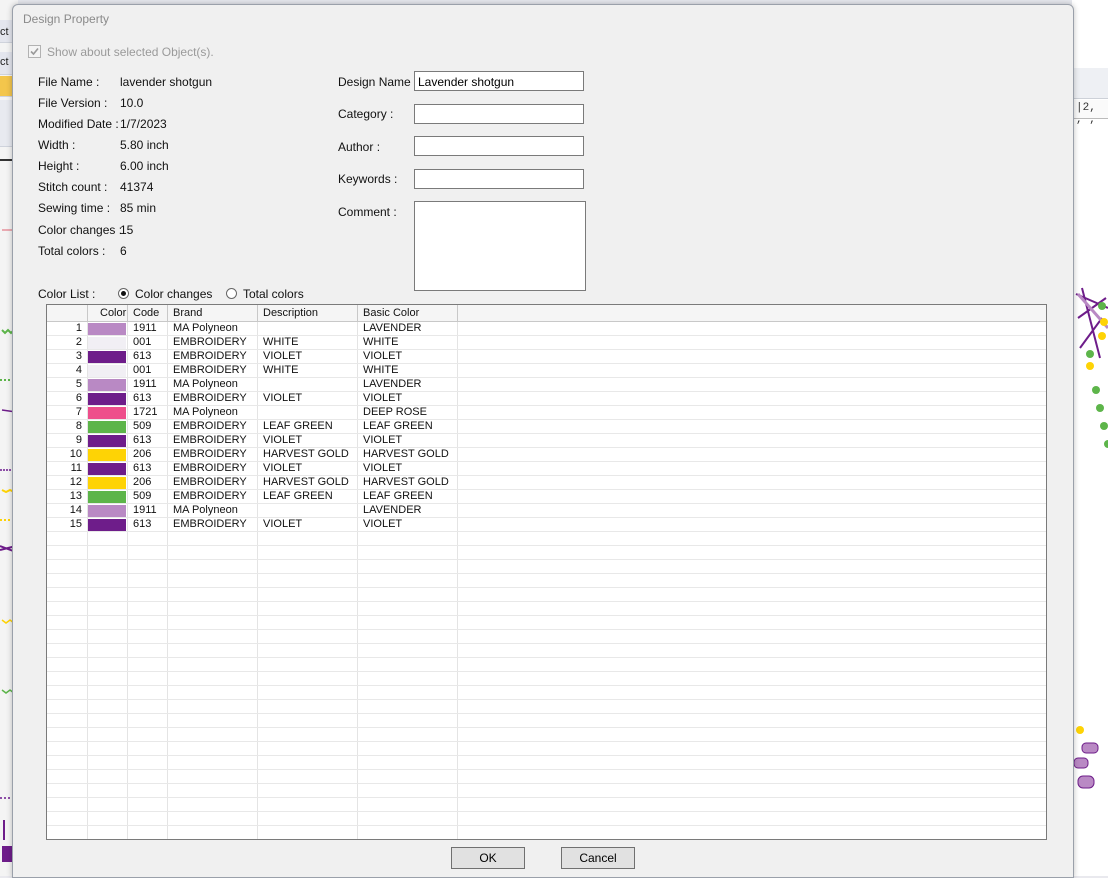 This screenshot has height=878, width=1108. What do you see at coordinates (148, 468) in the screenshot?
I see `cell-code: 613` at bounding box center [148, 468].